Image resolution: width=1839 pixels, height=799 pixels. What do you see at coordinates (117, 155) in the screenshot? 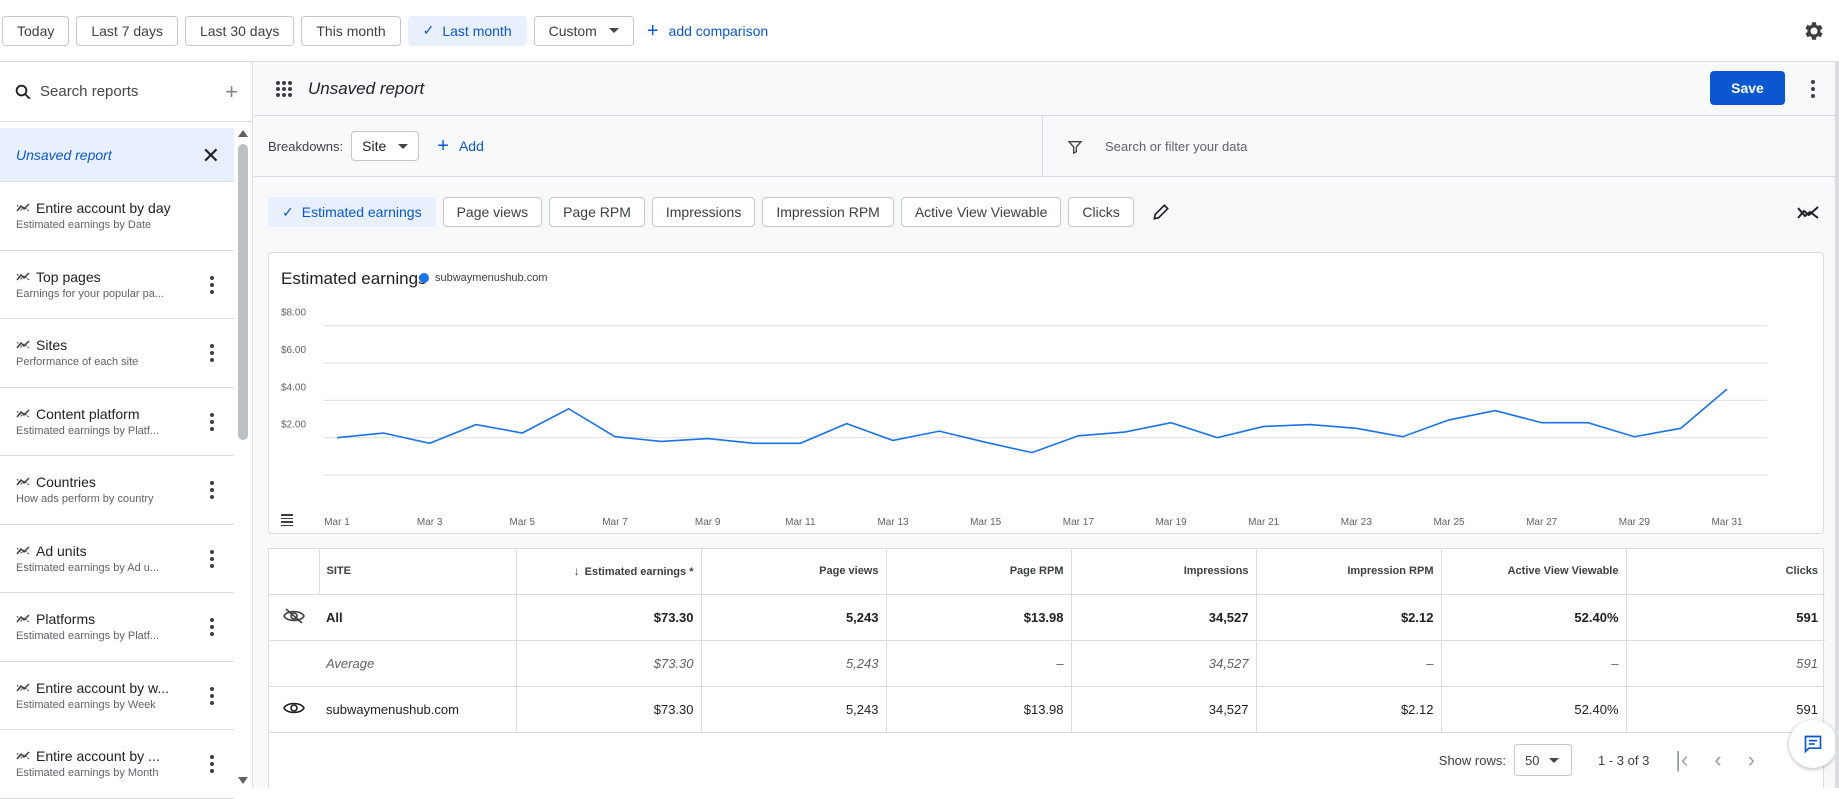
I see `sidebar-item-unsaved-report: Unsaved report ✕` at bounding box center [117, 155].